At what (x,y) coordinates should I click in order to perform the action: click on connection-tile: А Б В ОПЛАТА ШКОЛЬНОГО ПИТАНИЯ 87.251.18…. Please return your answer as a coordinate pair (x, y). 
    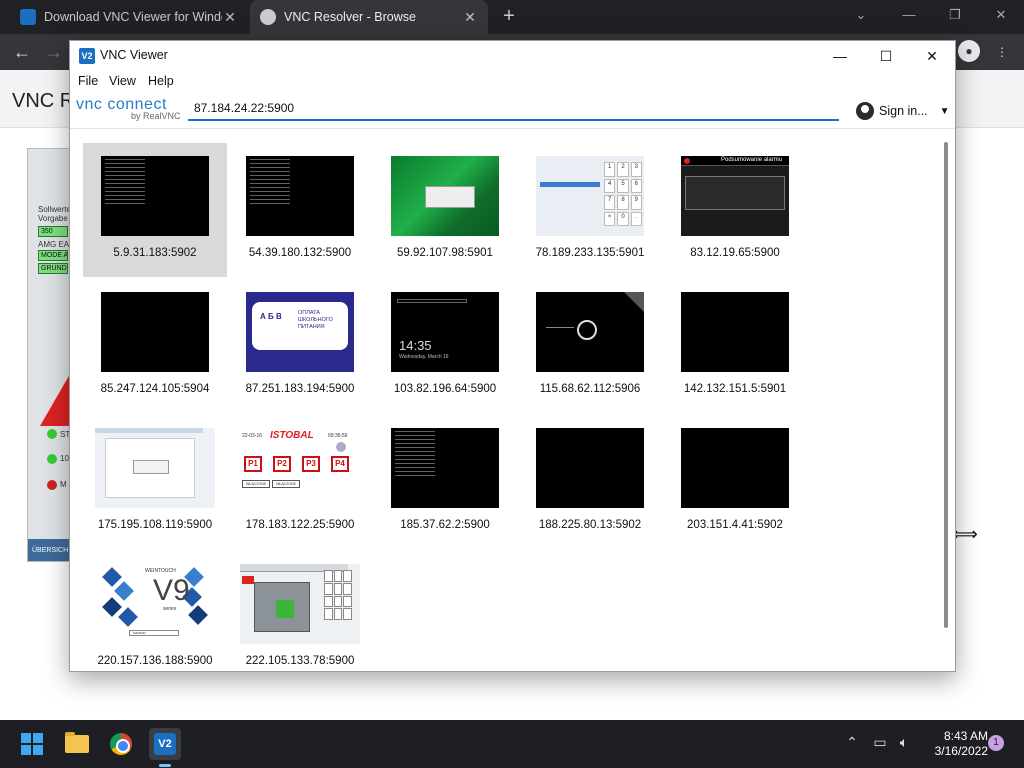
    Looking at the image, I should click on (300, 346).